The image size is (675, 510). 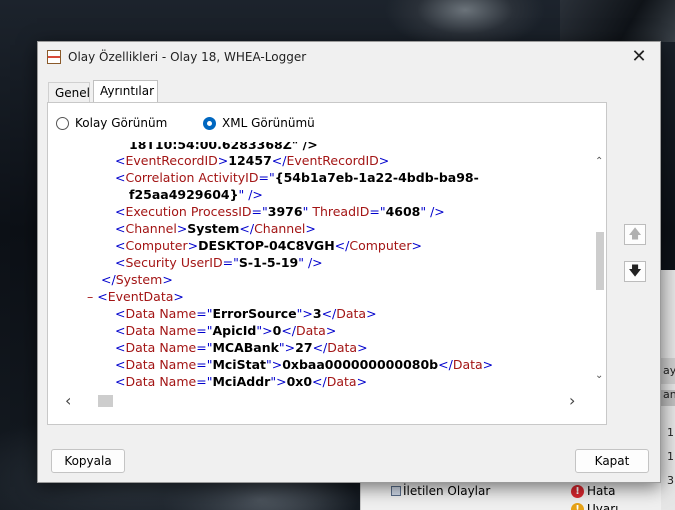 What do you see at coordinates (572, 400) in the screenshot?
I see `scroll-right-icon: ›` at bounding box center [572, 400].